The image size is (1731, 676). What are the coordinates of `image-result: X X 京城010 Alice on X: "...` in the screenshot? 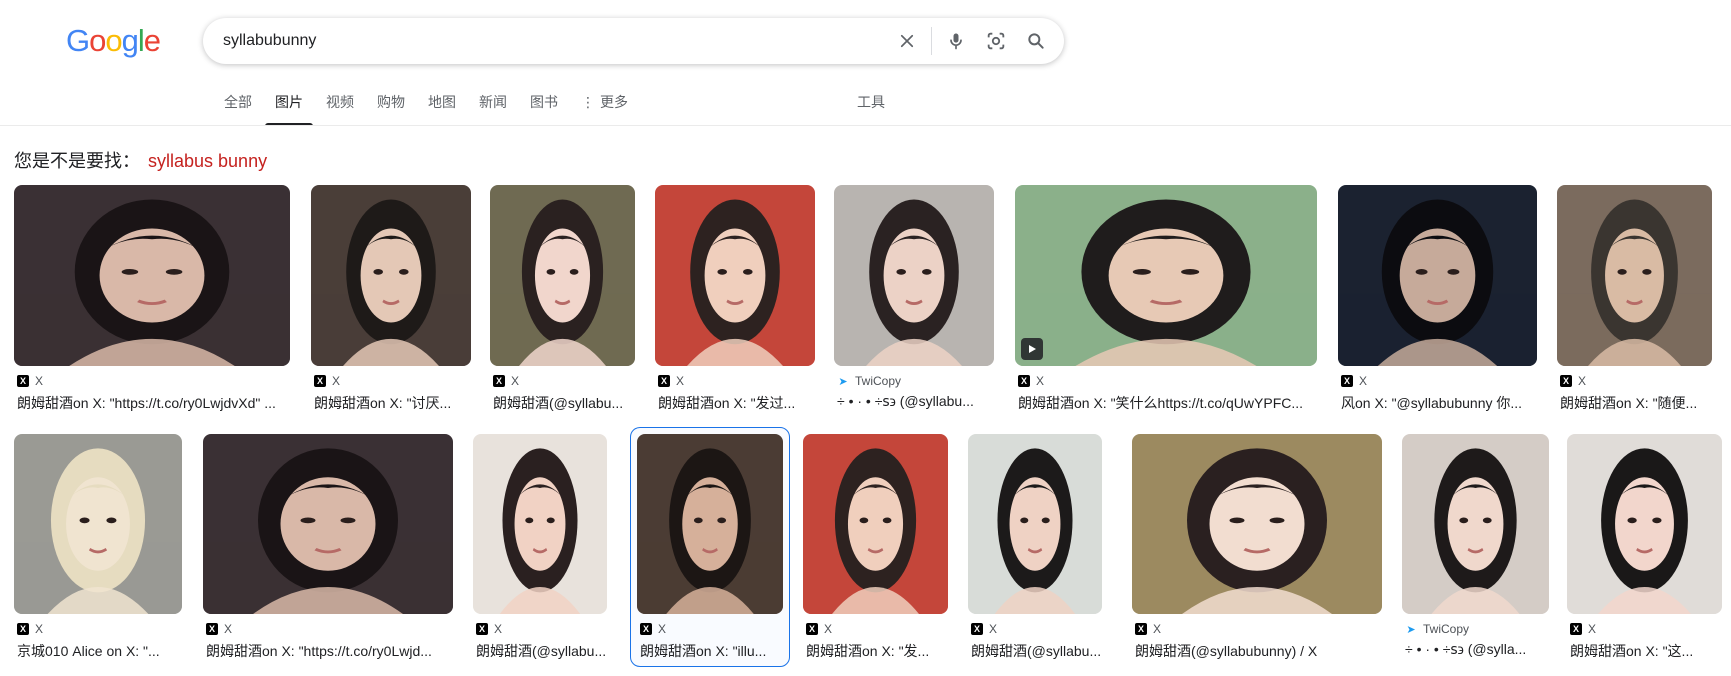 It's located at (98, 548).